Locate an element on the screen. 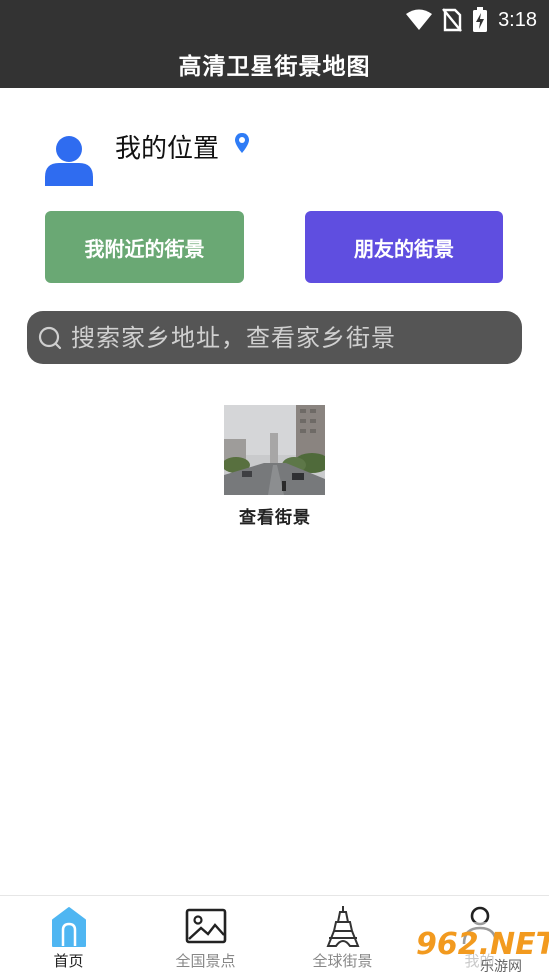 The height and width of the screenshot is (976, 549). no-sim-icon is located at coordinates (452, 20).